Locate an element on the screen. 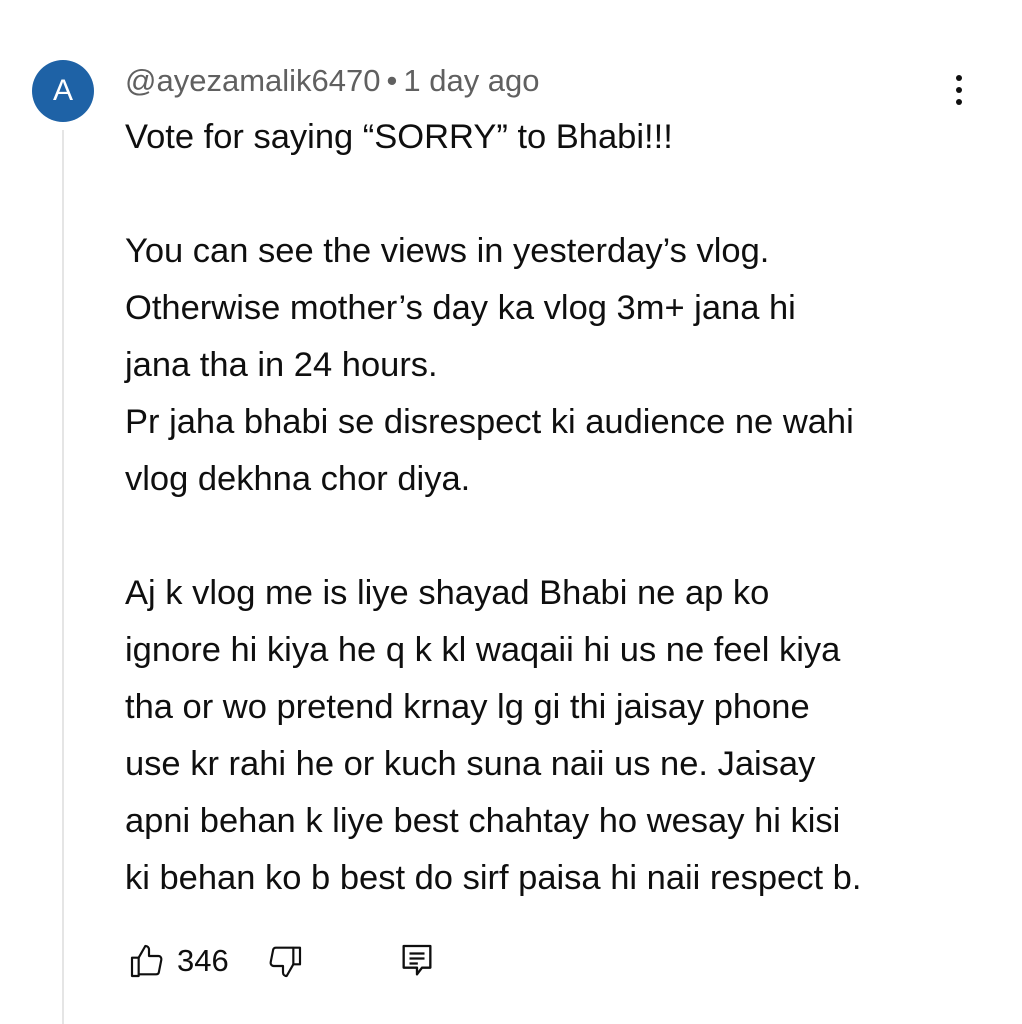  comment-paragraph-1: Vote for saying “SORRY” to Bhabi!!! is located at coordinates (399, 137).